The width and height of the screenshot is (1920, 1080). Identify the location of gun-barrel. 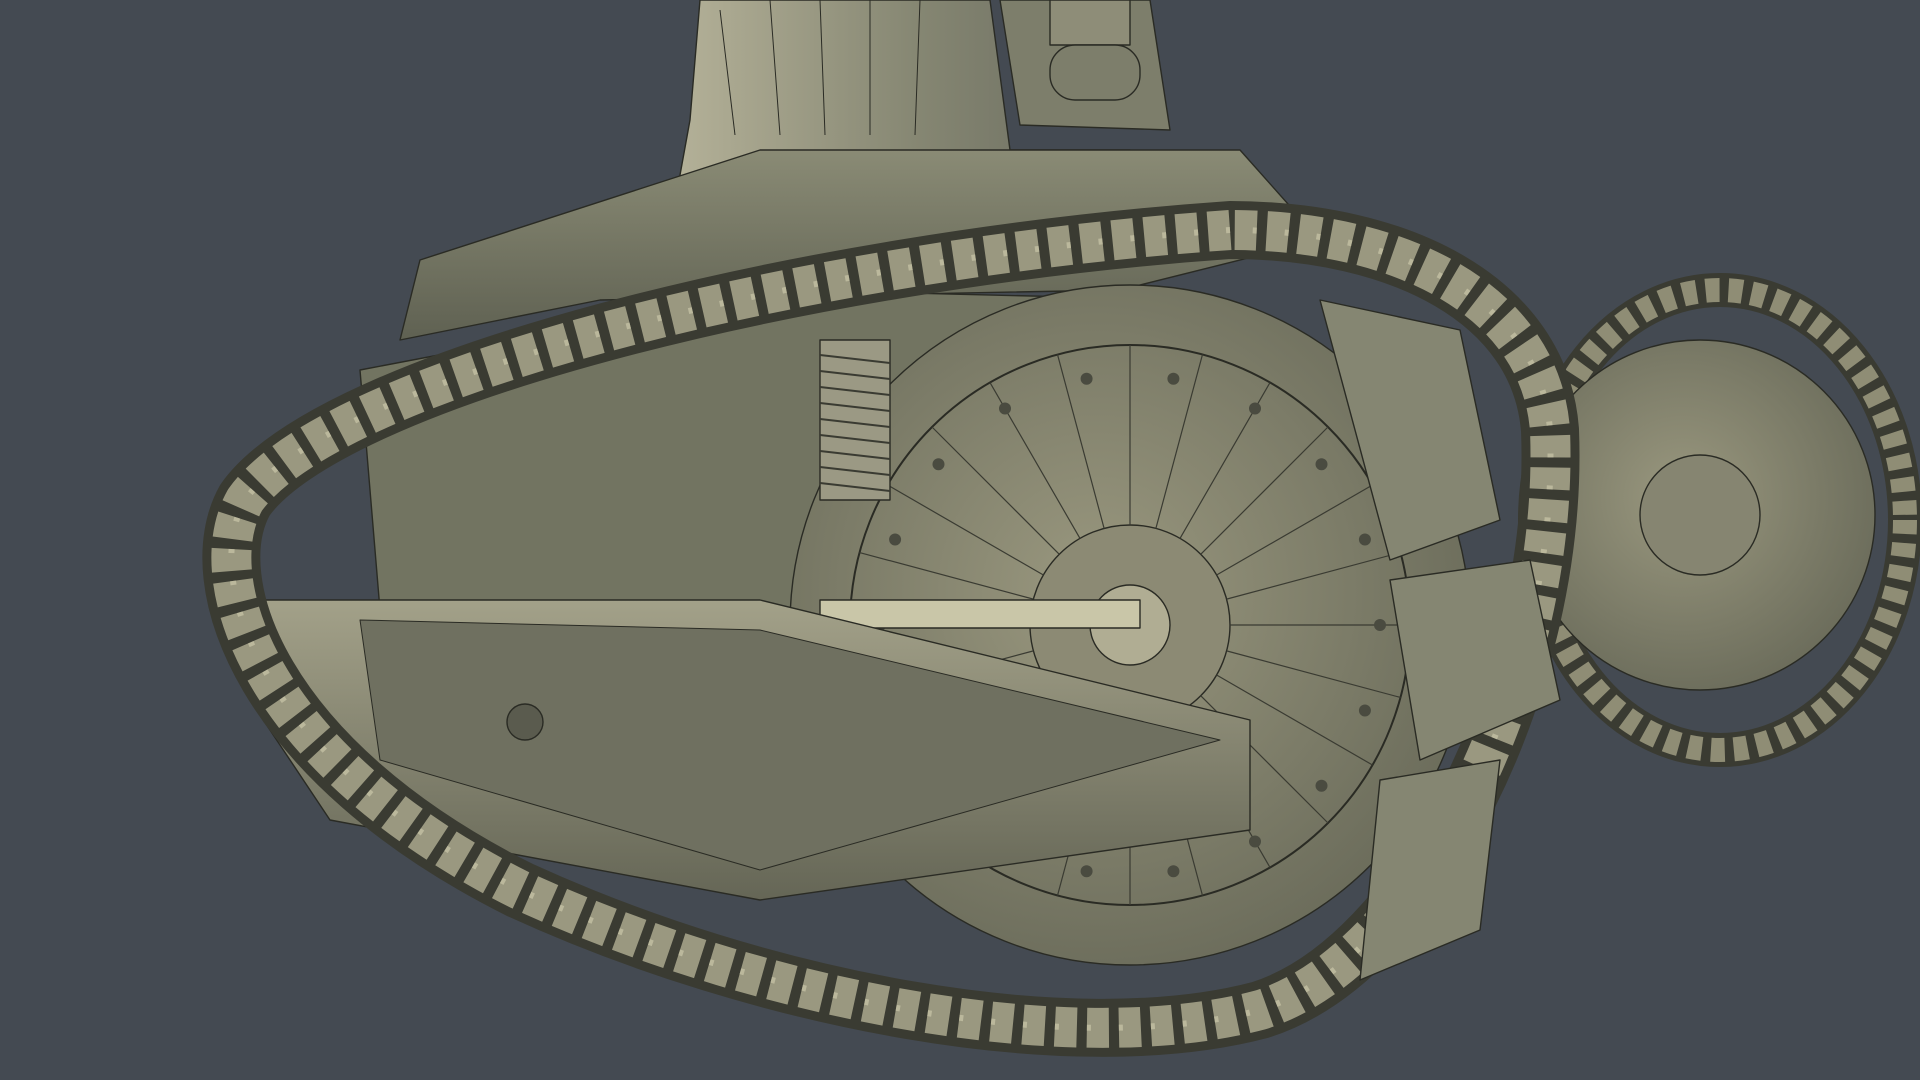
(1095, 50).